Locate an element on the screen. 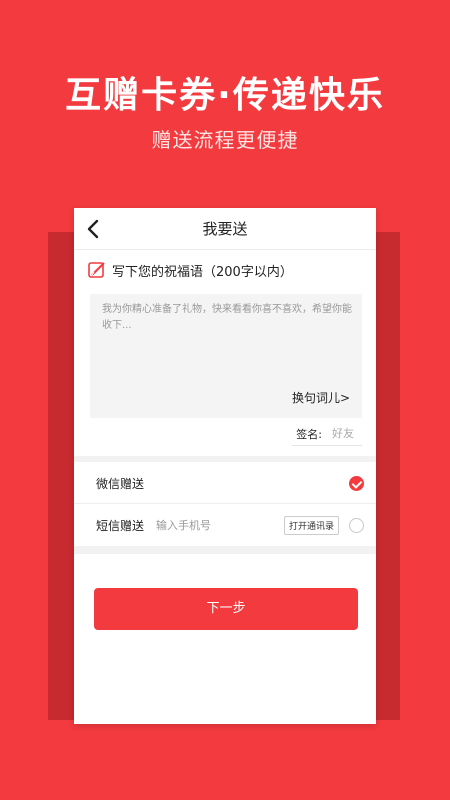 The width and height of the screenshot is (450, 800). wish-header: 写下您的祝福语（200字以内） is located at coordinates (190, 270).